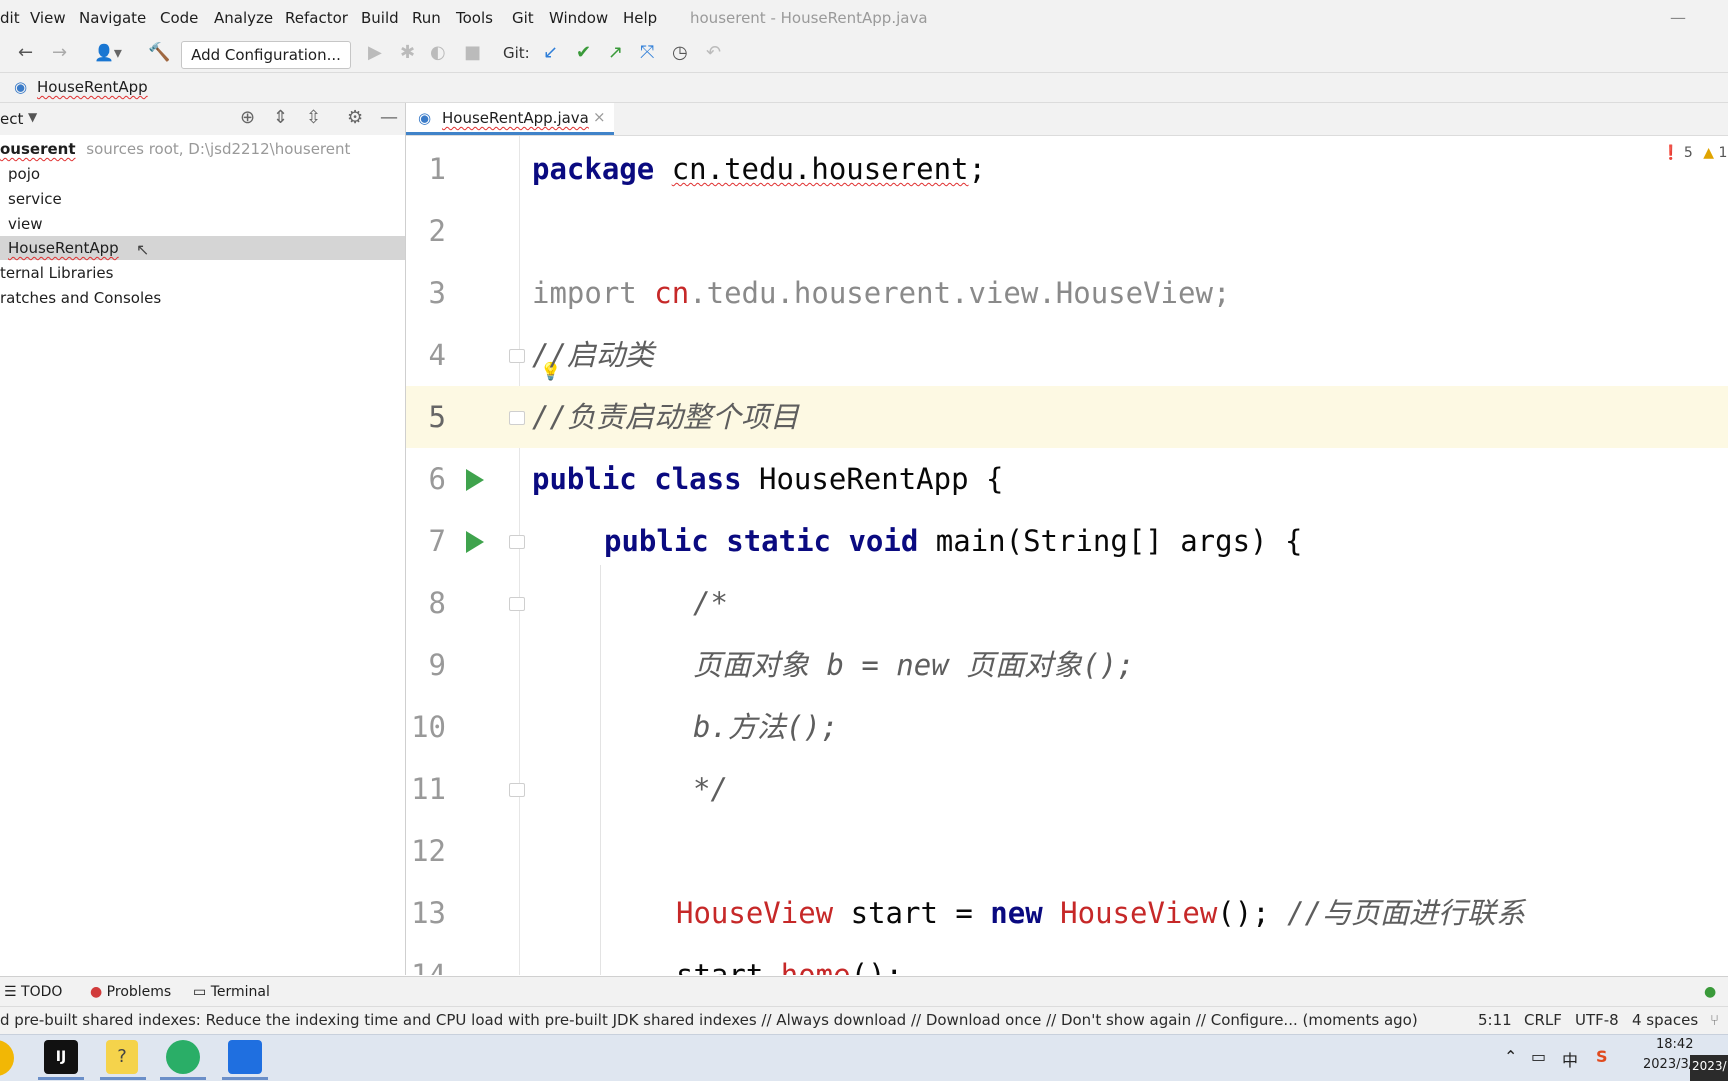  I want to click on chevron-down-icon: ▼, so click(32, 117).